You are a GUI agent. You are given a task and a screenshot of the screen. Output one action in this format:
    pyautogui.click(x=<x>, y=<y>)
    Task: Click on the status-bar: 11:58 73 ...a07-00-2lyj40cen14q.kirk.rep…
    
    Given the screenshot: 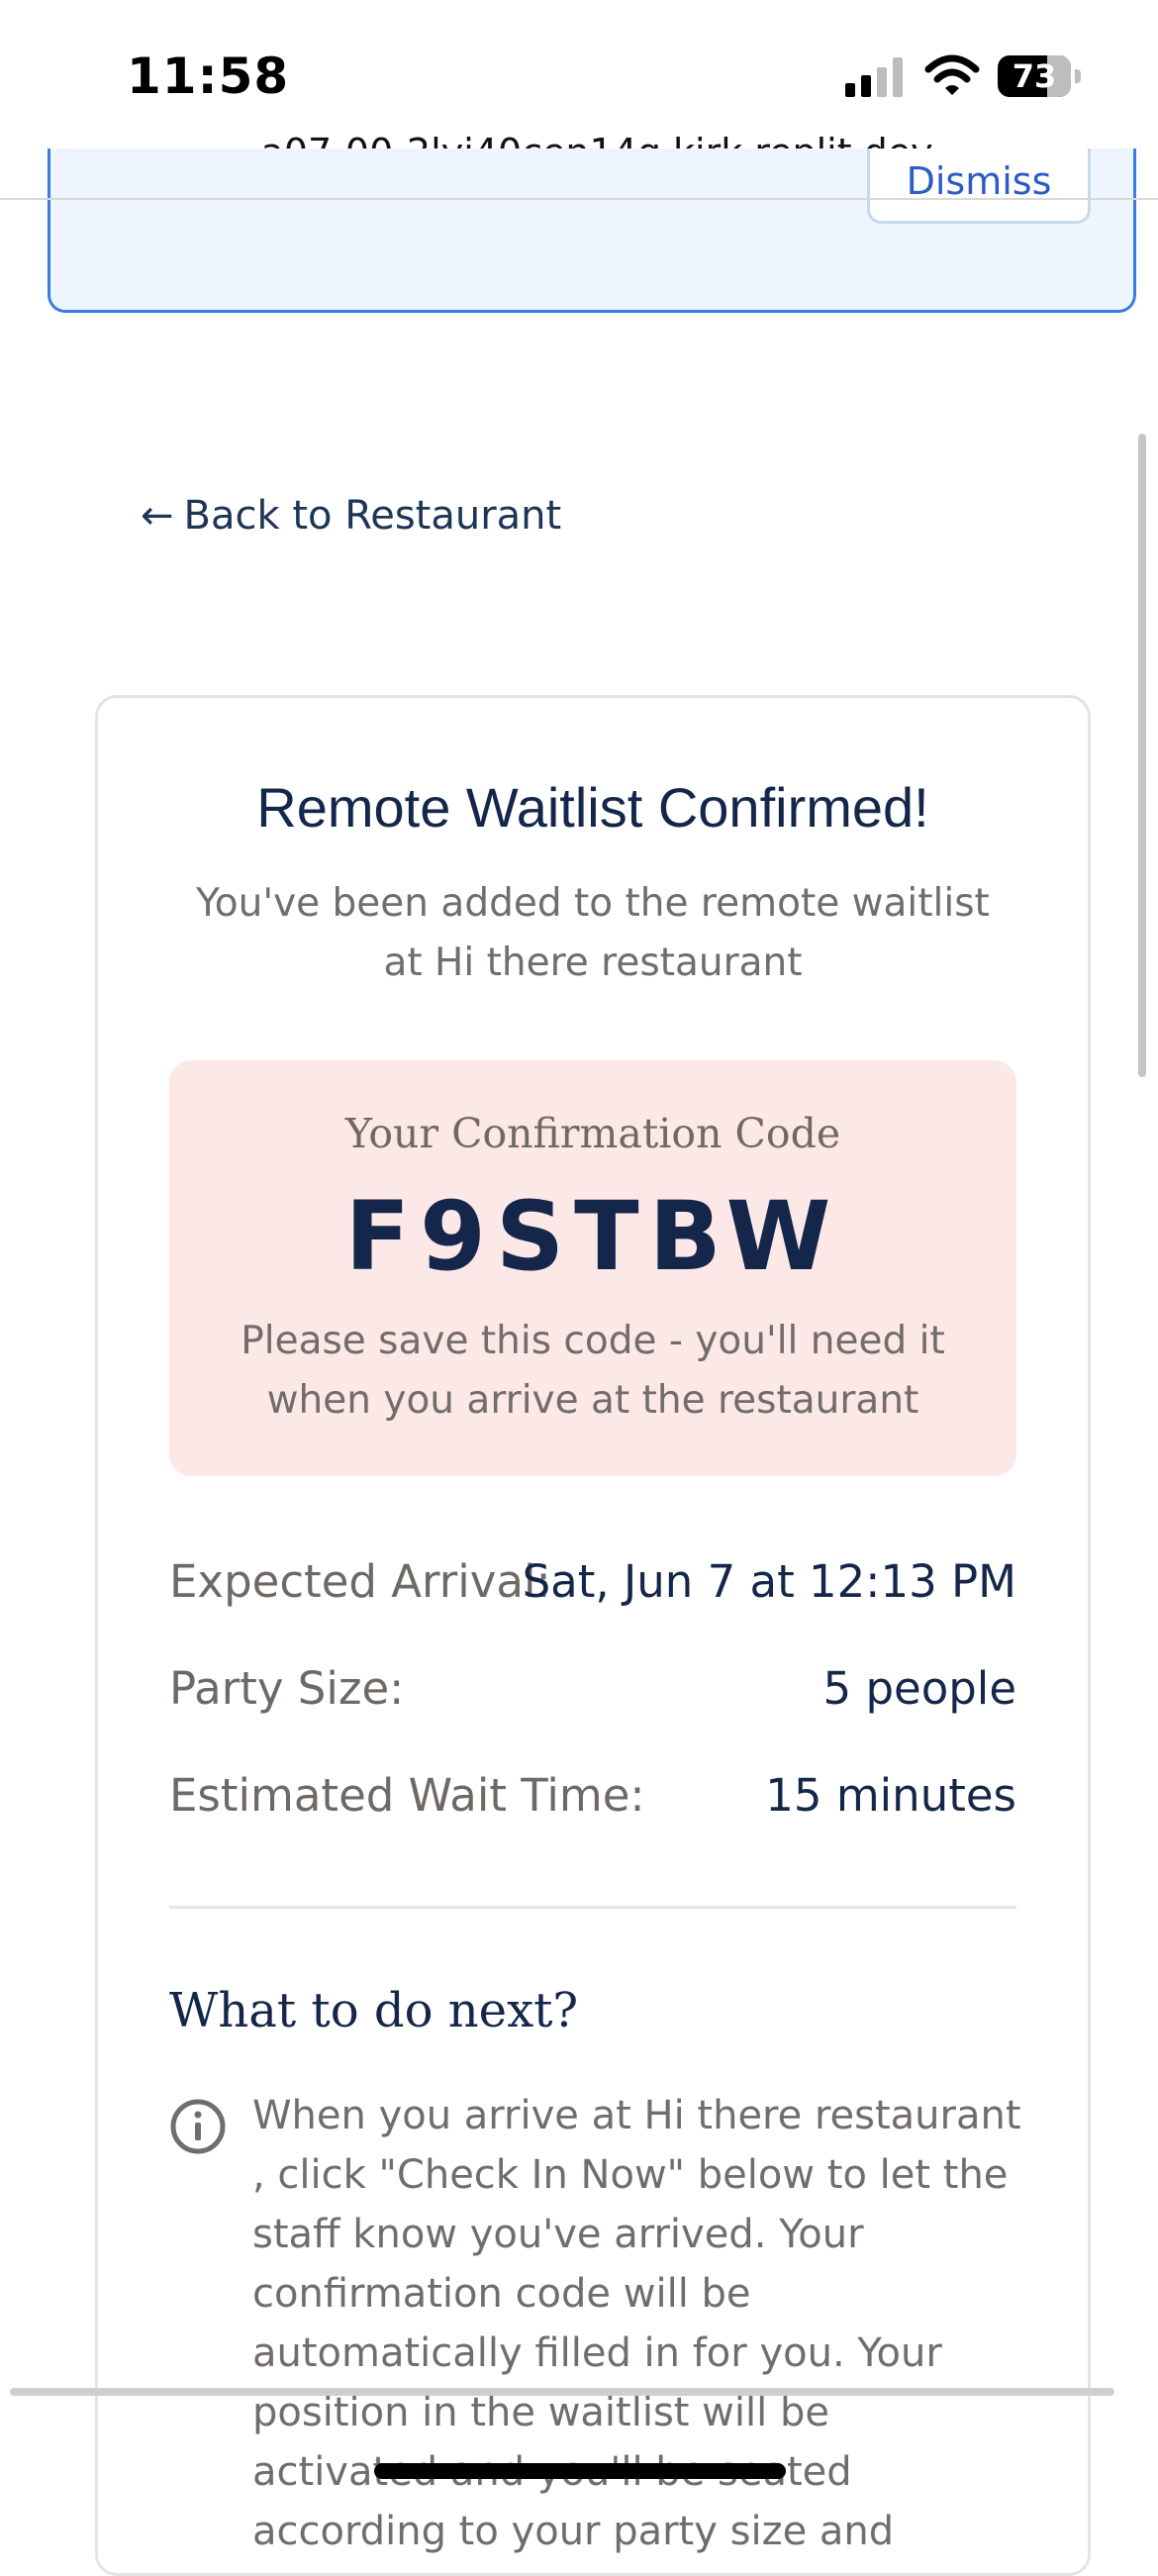 What is the action you would take?
    pyautogui.click(x=579, y=87)
    